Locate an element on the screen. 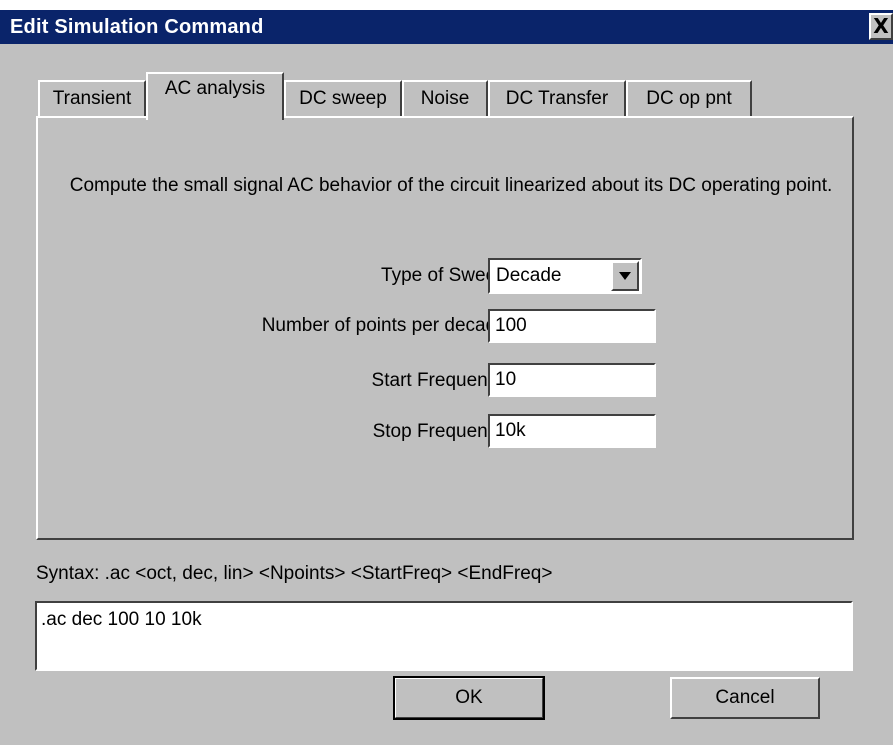 This screenshot has height=745, width=893. tab-dc-sweep: DC sweep is located at coordinates (343, 98).